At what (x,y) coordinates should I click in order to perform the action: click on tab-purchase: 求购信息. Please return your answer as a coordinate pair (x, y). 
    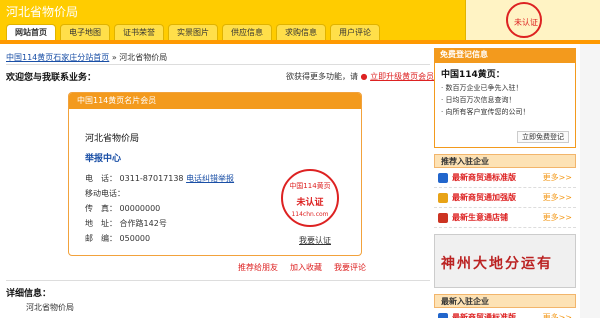
    Looking at the image, I should click on (301, 32).